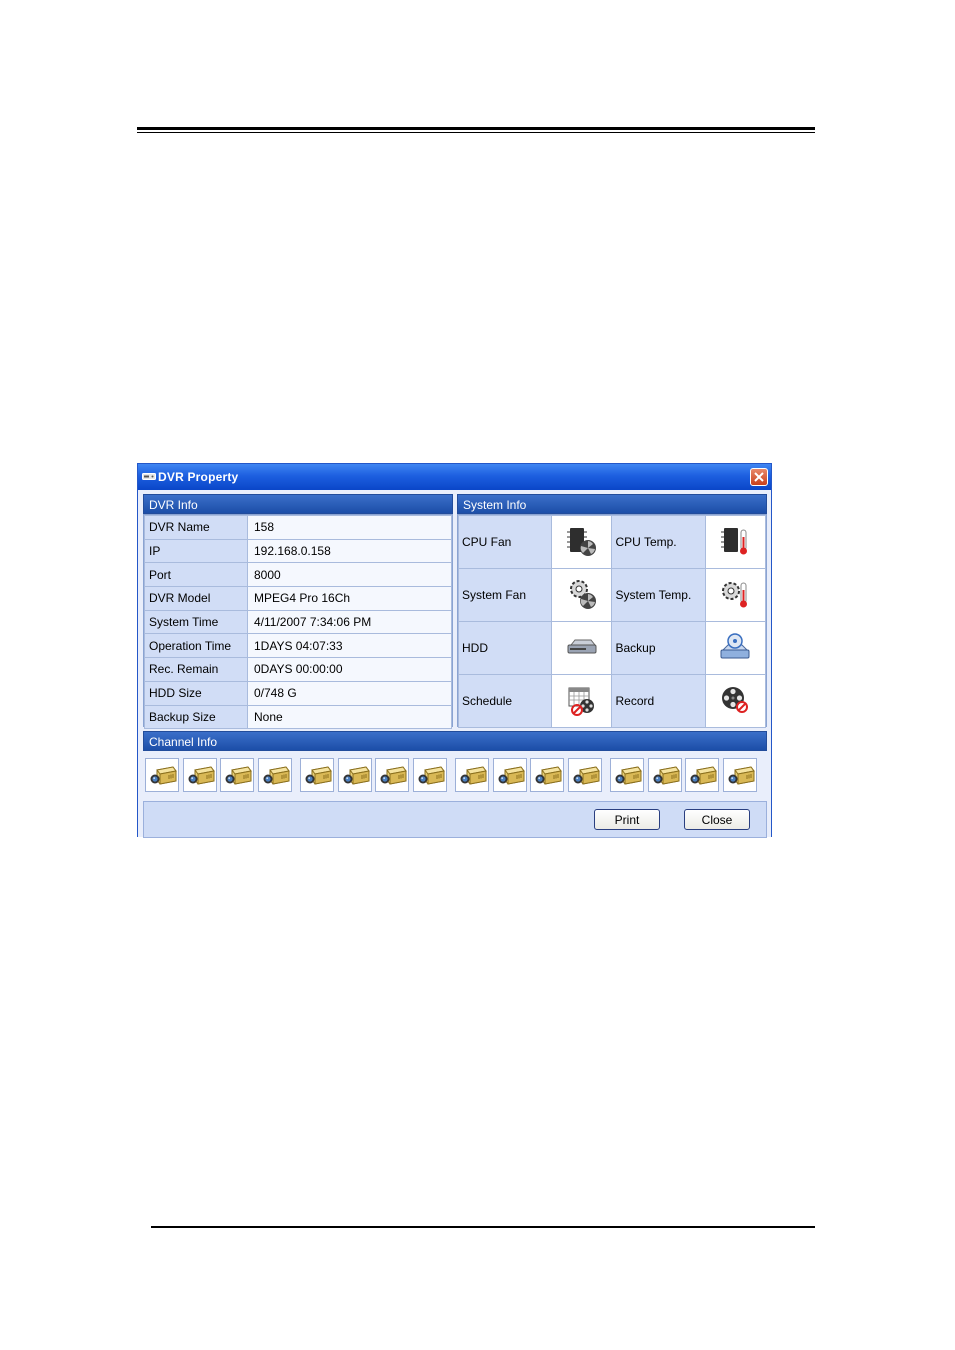  I want to click on system-info-header: System Info, so click(612, 504).